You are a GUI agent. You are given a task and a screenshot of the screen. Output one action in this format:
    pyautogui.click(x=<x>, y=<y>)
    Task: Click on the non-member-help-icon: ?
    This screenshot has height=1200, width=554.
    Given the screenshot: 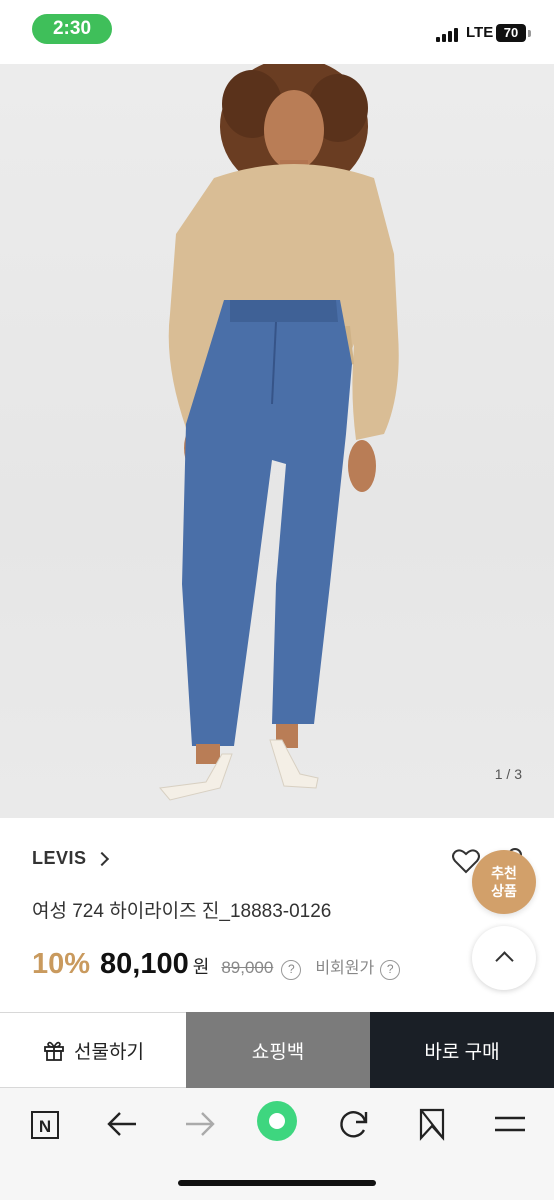 What is the action you would take?
    pyautogui.click(x=390, y=970)
    